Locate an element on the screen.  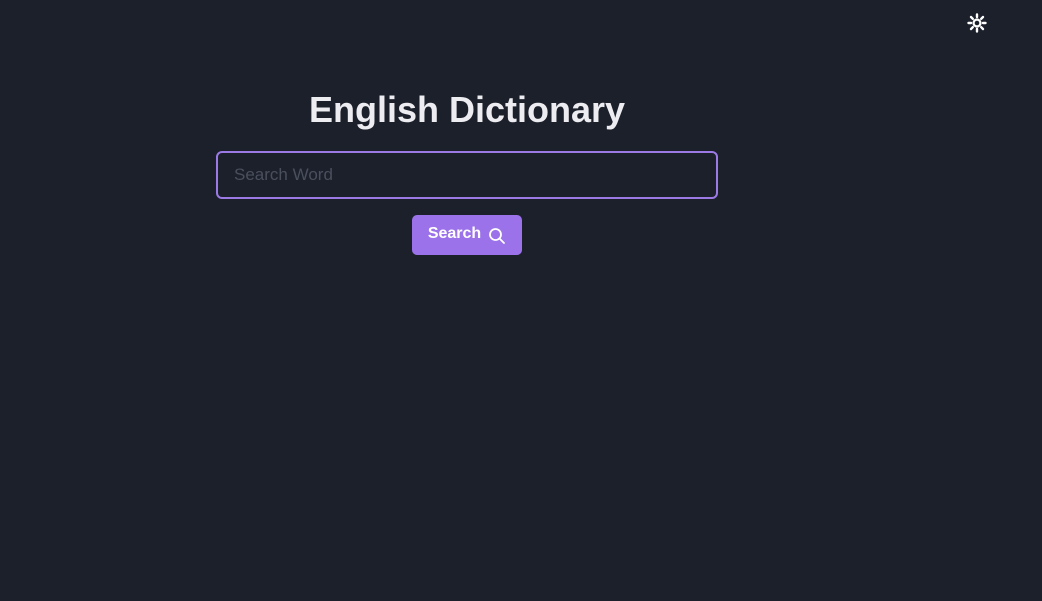
search-icon is located at coordinates (497, 236).